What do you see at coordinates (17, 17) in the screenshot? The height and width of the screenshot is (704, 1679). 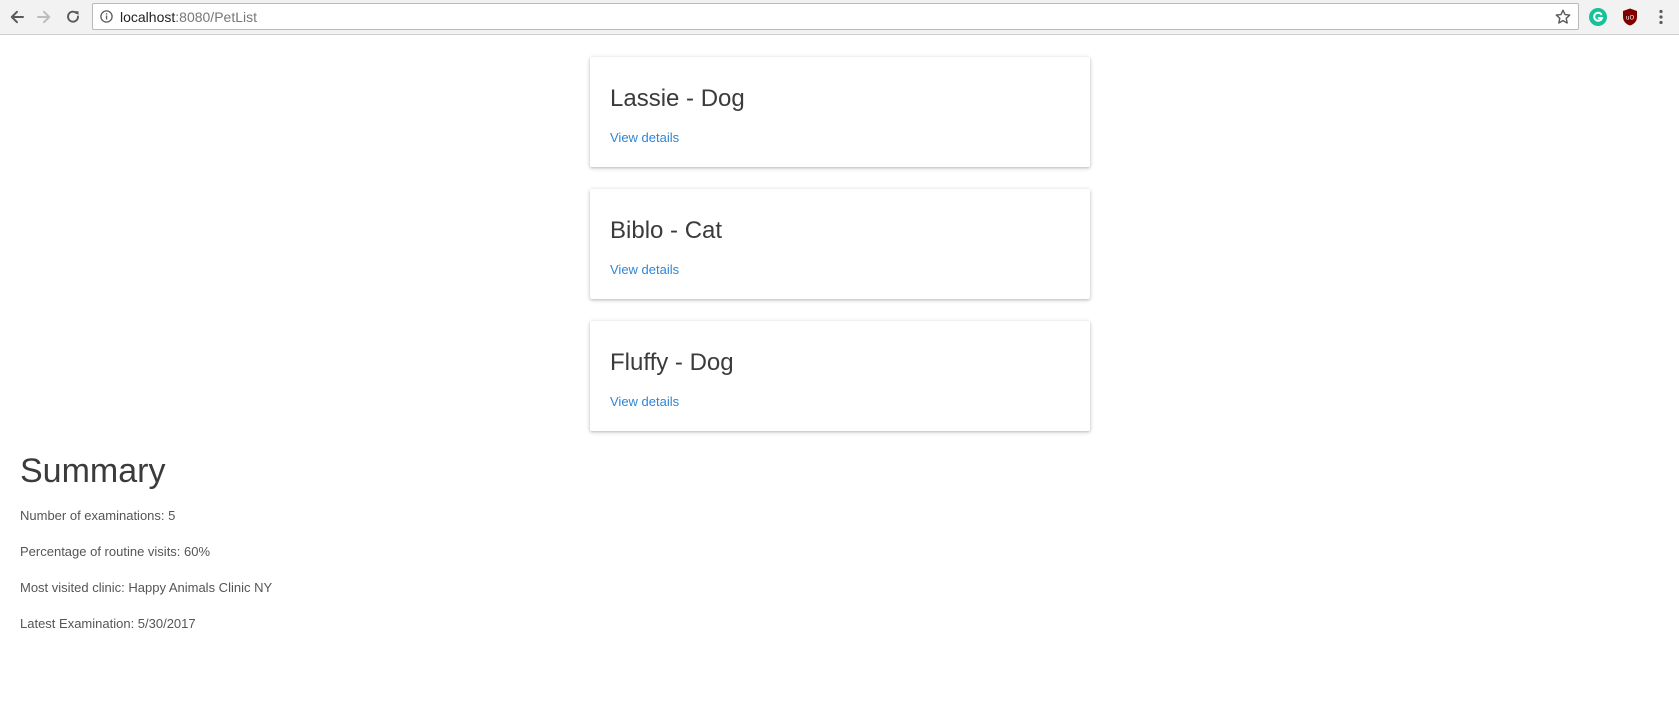 I see `back-arrow-icon` at bounding box center [17, 17].